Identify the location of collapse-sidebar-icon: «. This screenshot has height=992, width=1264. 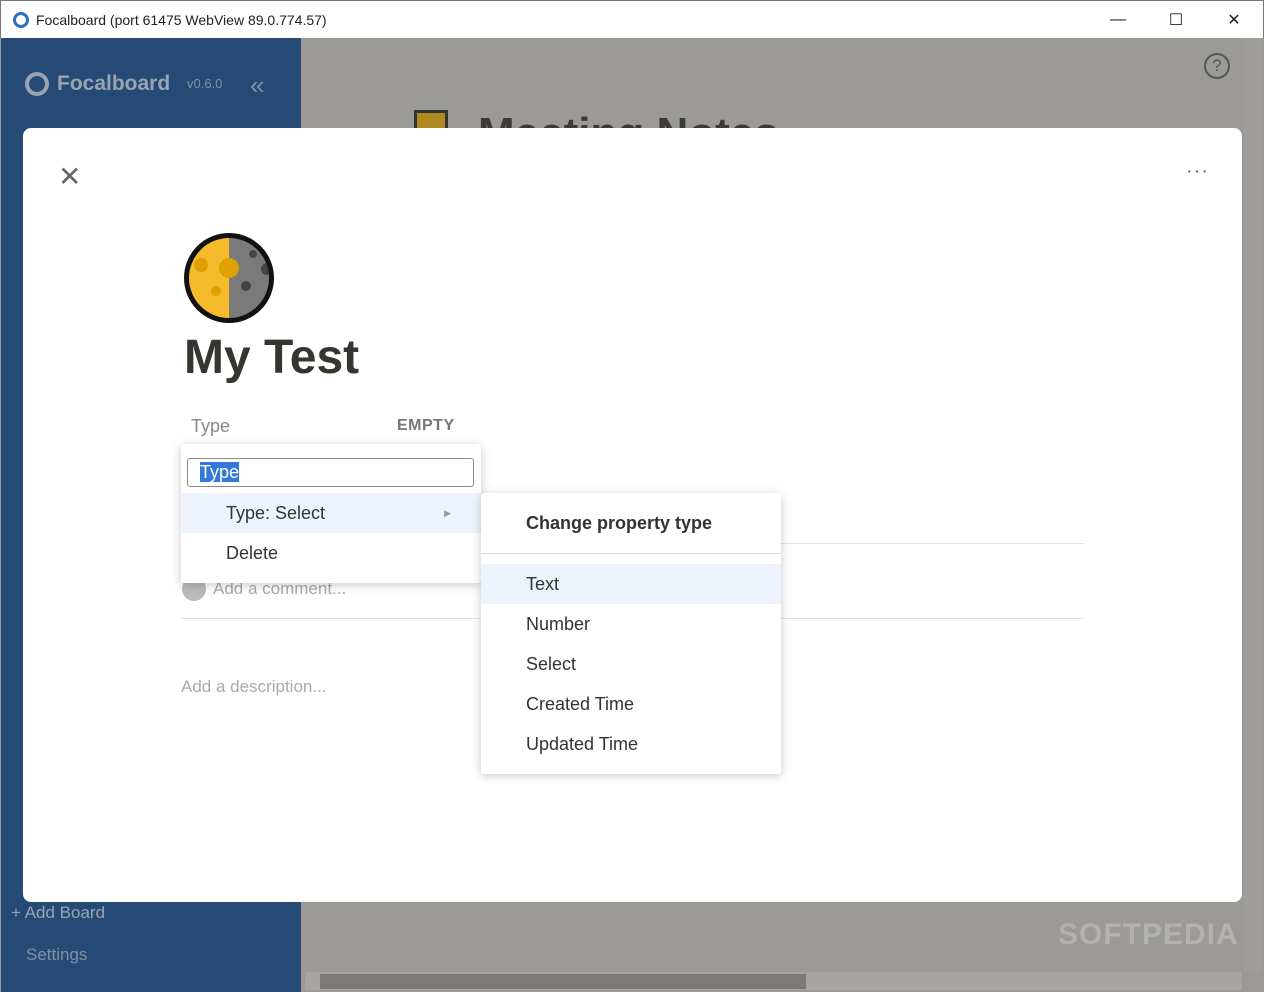
(257, 85).